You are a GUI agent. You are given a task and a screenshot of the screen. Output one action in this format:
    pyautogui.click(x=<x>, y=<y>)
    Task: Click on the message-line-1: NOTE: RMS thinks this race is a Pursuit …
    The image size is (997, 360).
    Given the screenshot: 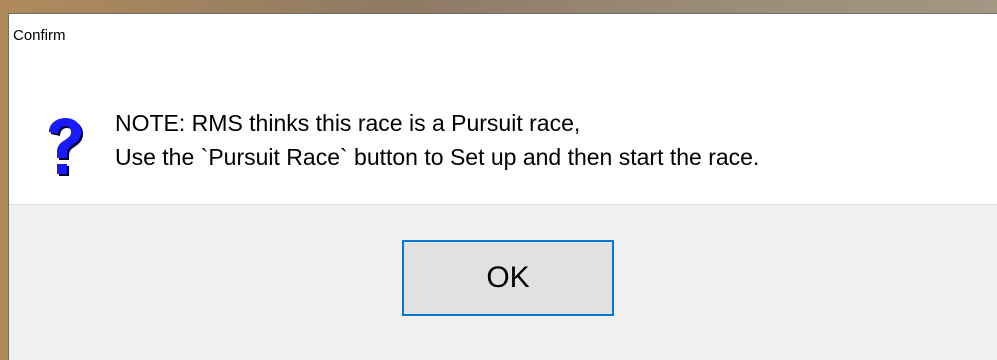 What is the action you would take?
    pyautogui.click(x=348, y=123)
    